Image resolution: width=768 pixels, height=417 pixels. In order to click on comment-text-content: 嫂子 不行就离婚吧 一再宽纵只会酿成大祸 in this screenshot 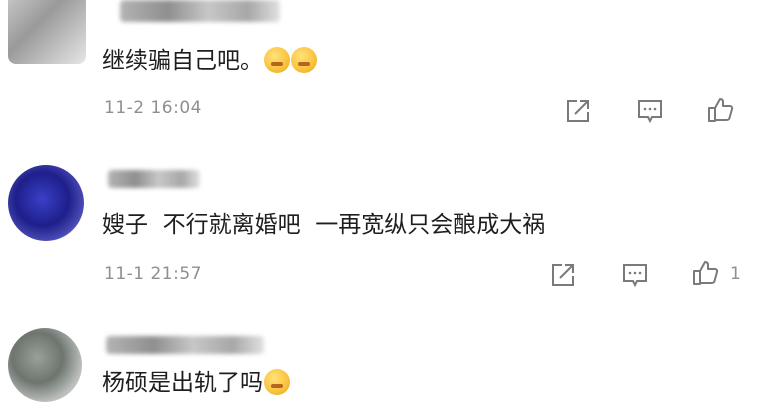, I will do `click(324, 225)`.